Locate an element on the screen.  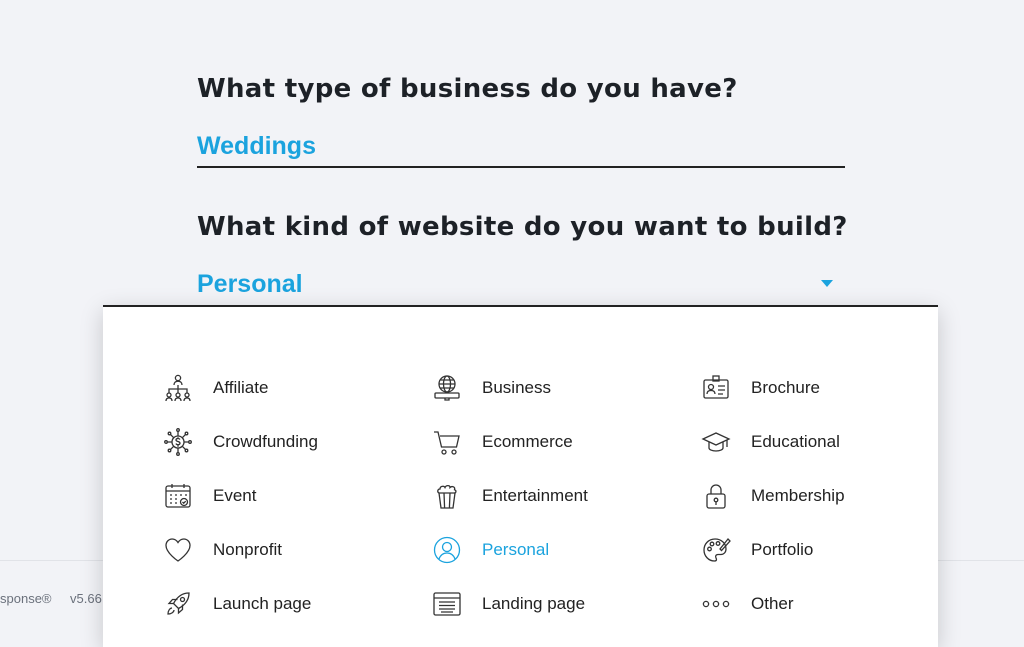
option-personal: Personal is located at coordinates (489, 550).